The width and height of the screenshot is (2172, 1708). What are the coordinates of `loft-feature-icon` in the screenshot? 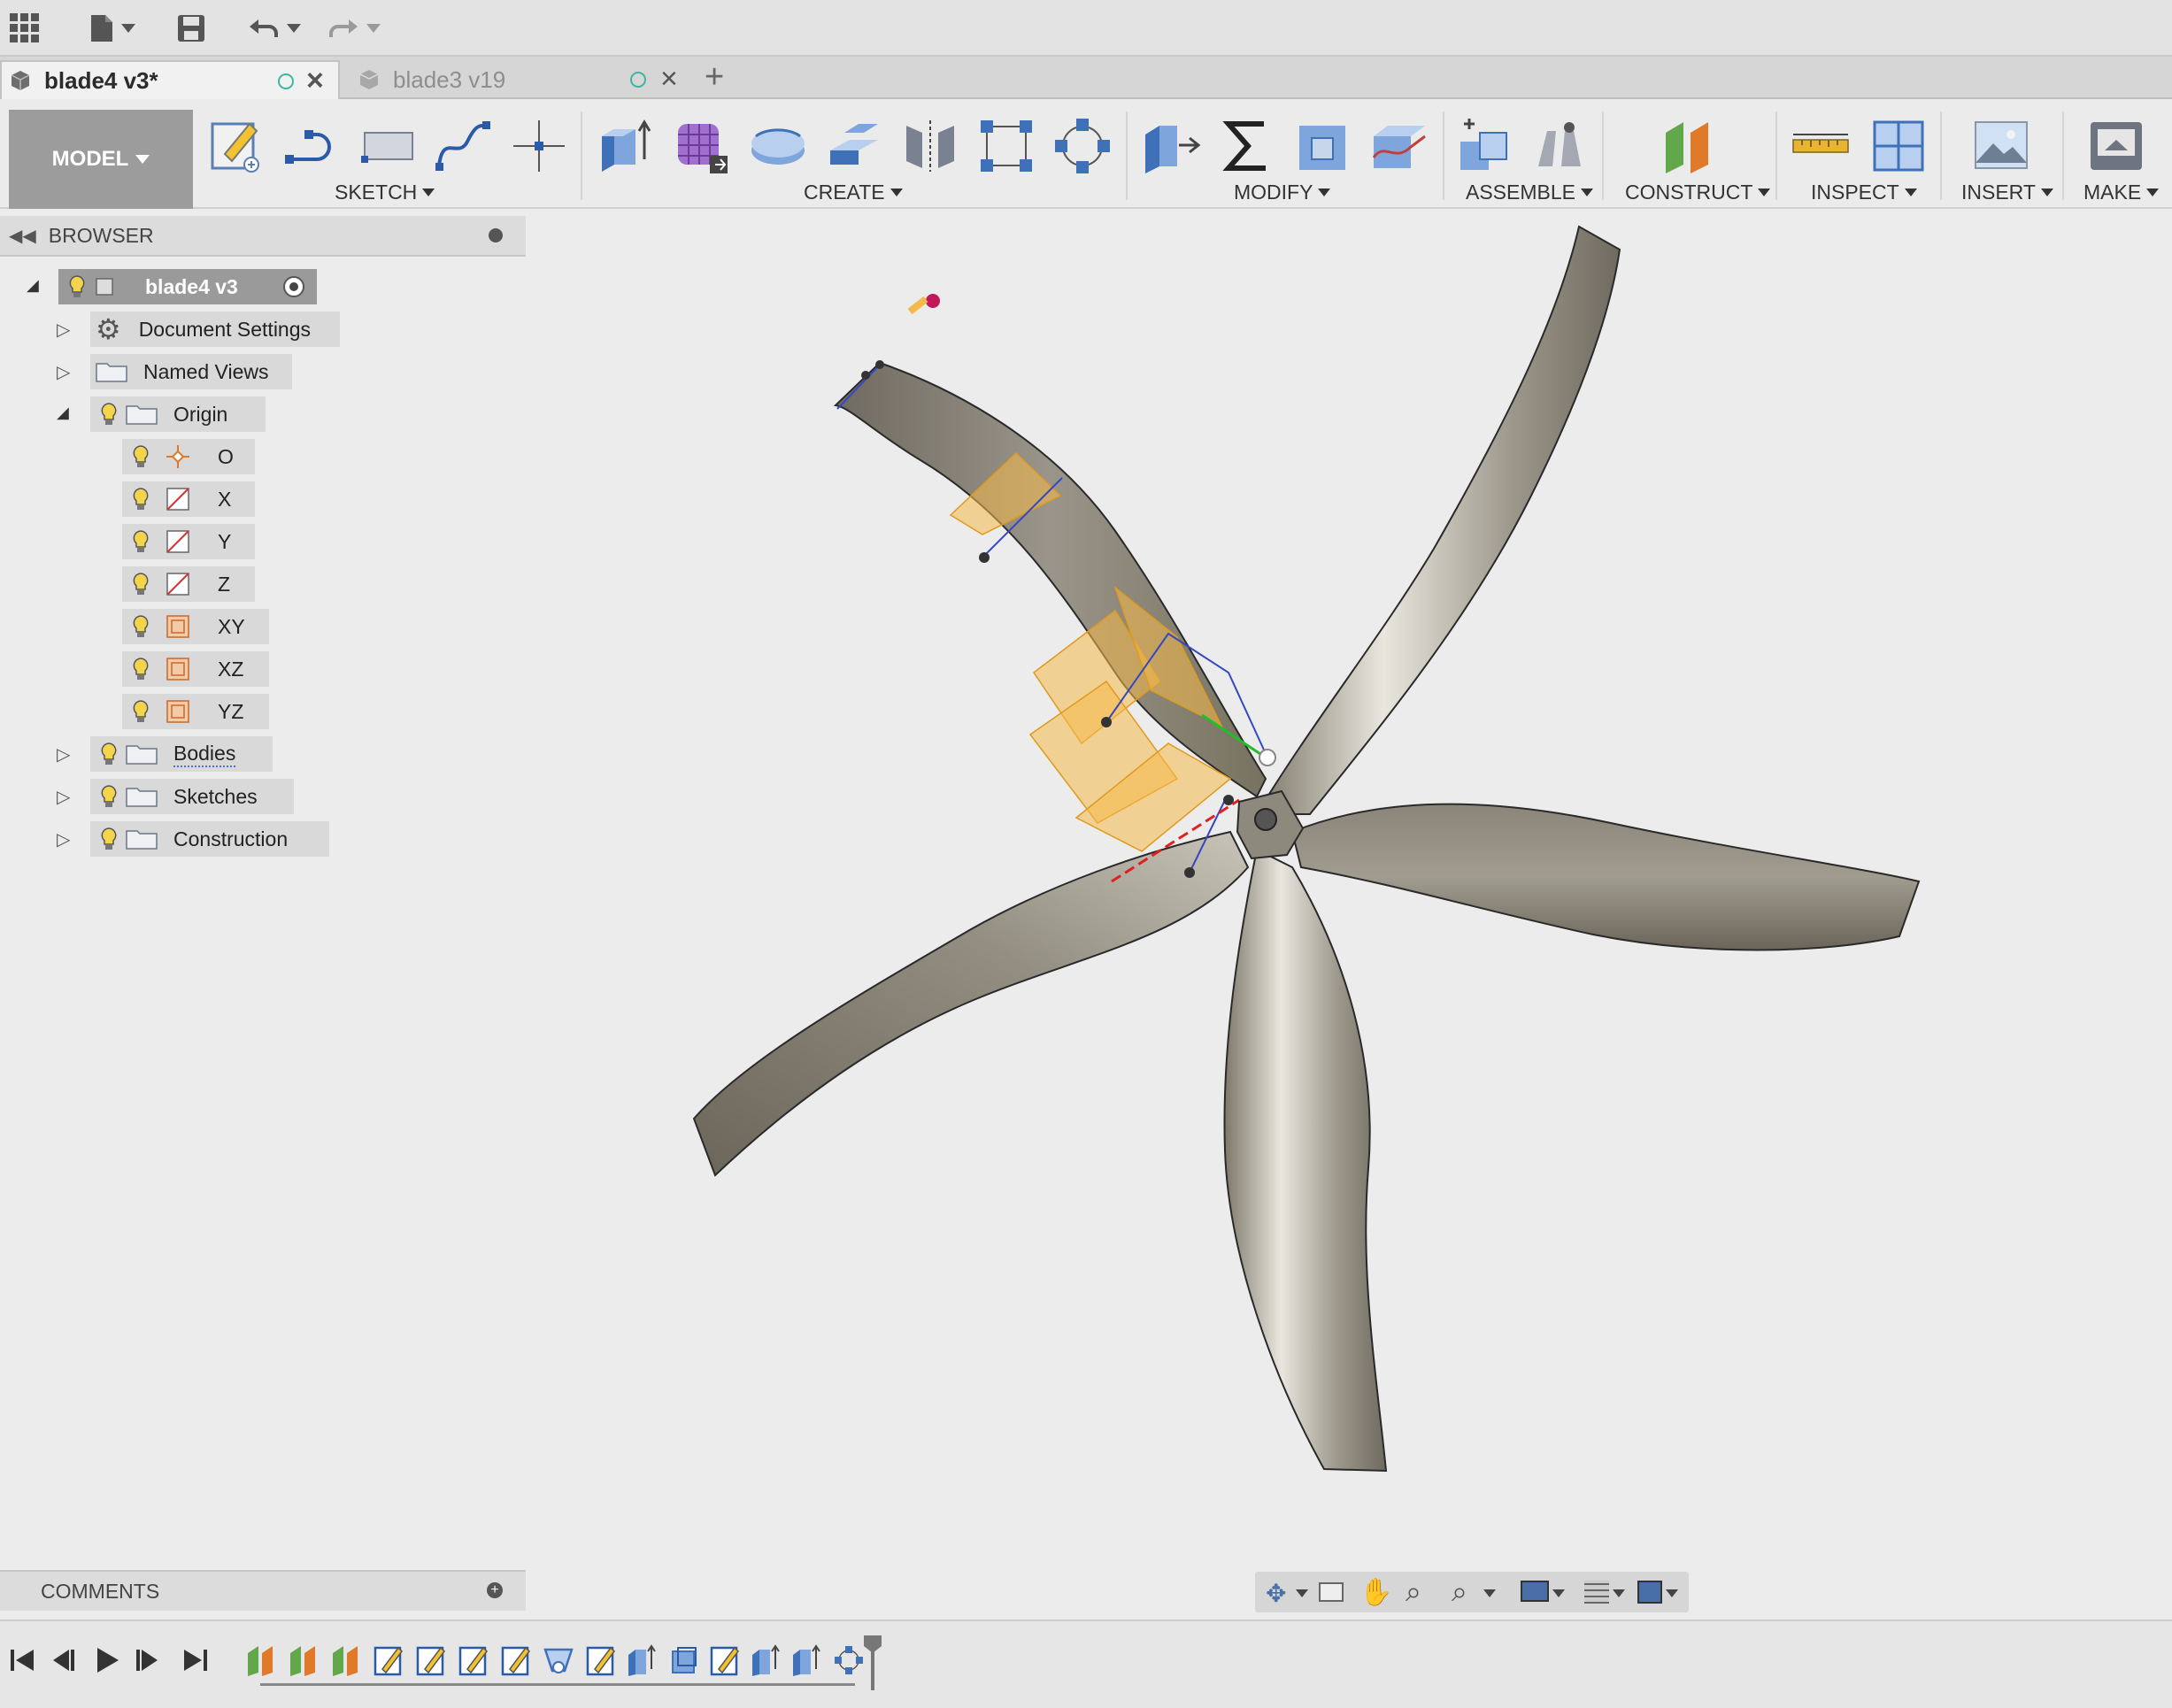 It's located at (558, 1659).